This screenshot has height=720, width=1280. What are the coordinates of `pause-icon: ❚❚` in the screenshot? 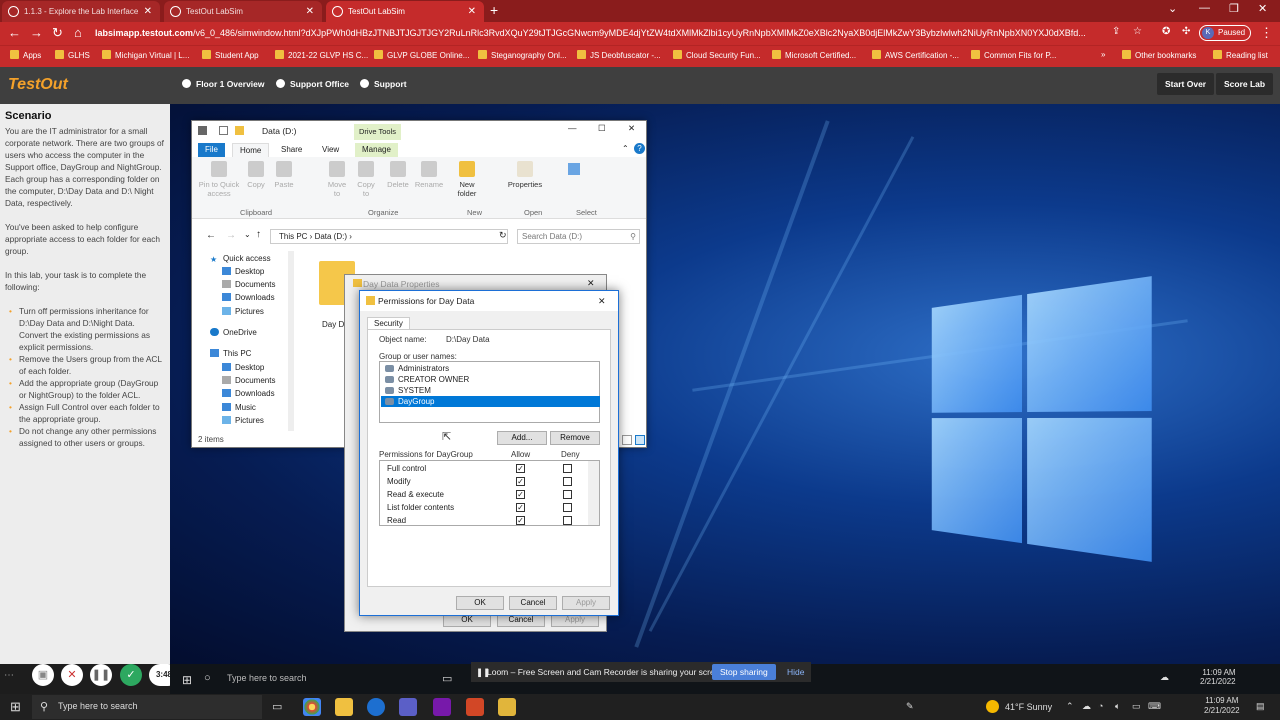 It's located at (101, 675).